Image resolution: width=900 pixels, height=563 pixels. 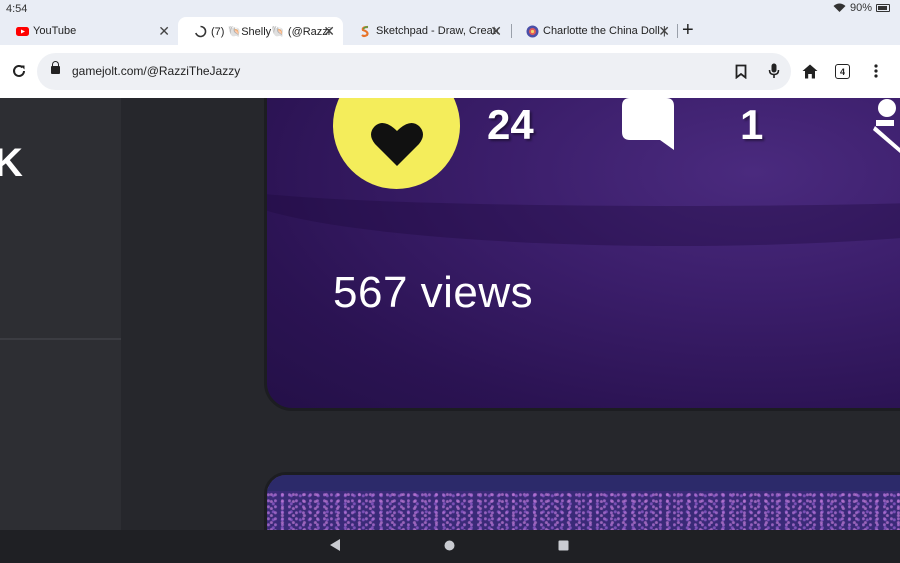 I want to click on sidebar-glyph: K, so click(x=11, y=163).